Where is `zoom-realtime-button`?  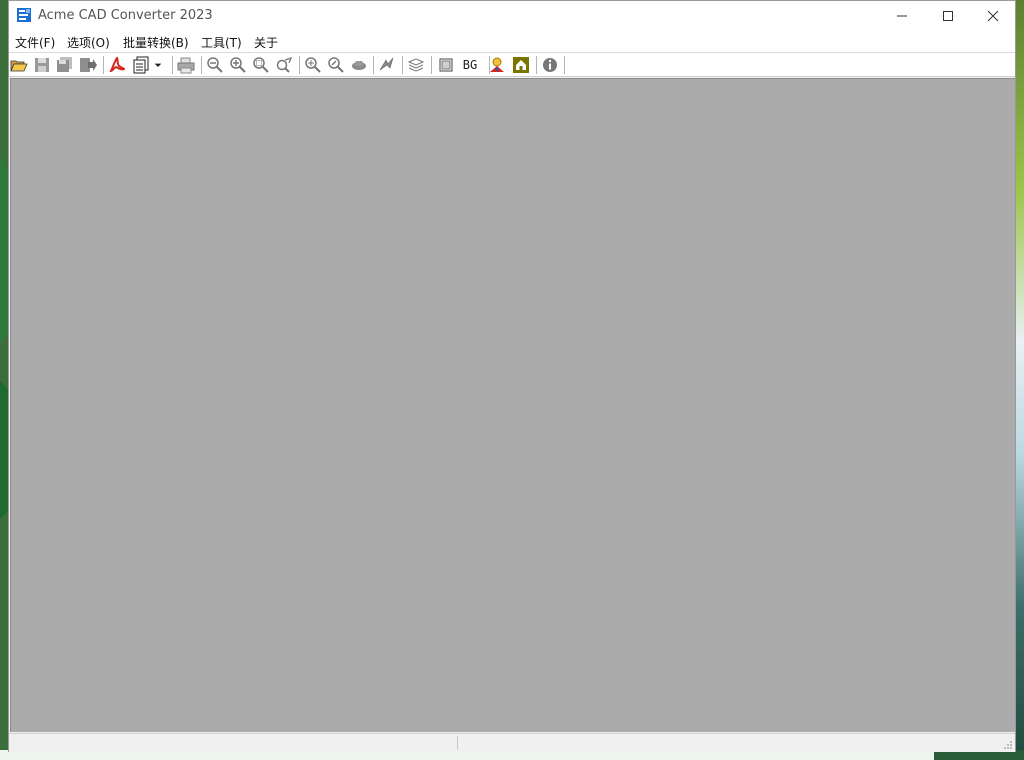 zoom-realtime-button is located at coordinates (336, 65).